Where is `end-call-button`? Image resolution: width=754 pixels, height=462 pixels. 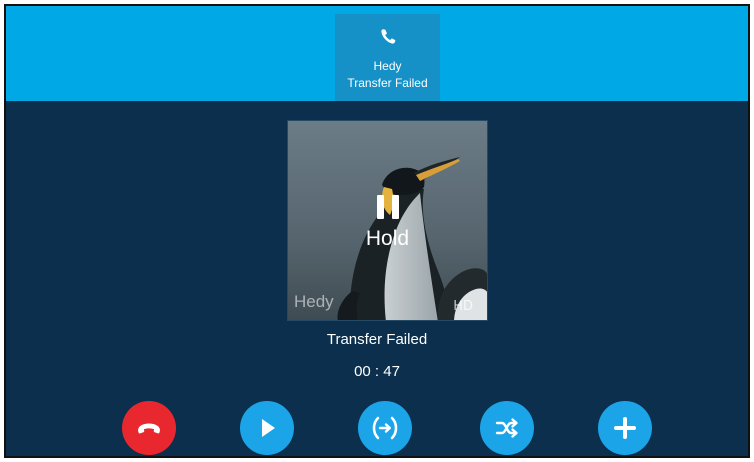
end-call-button is located at coordinates (149, 428).